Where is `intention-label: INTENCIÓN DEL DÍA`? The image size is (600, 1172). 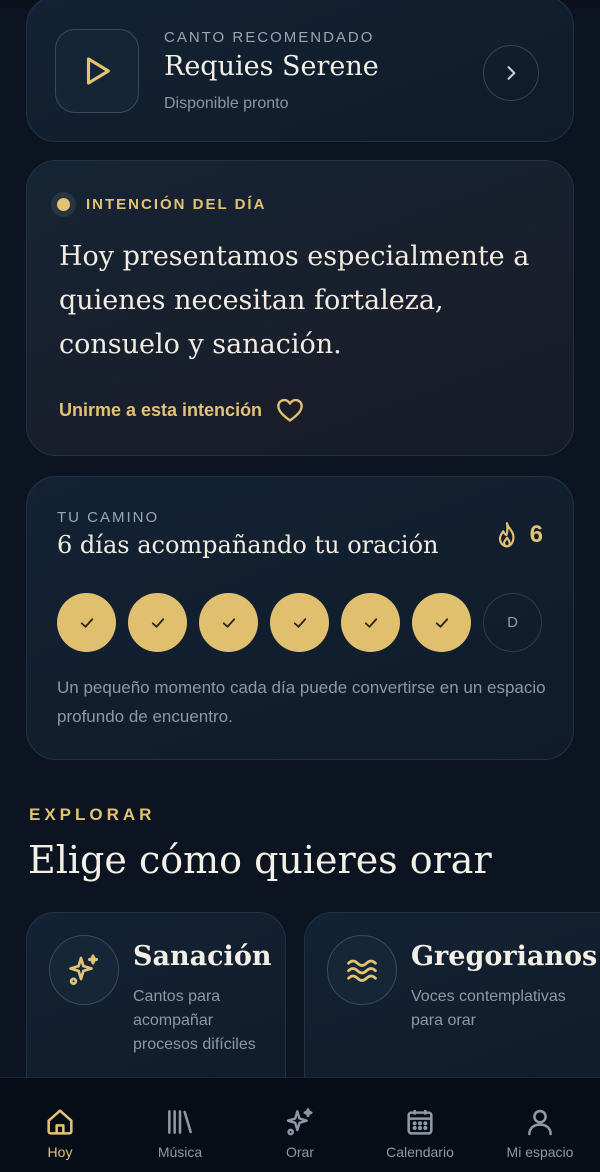 intention-label: INTENCIÓN DEL DÍA is located at coordinates (176, 204).